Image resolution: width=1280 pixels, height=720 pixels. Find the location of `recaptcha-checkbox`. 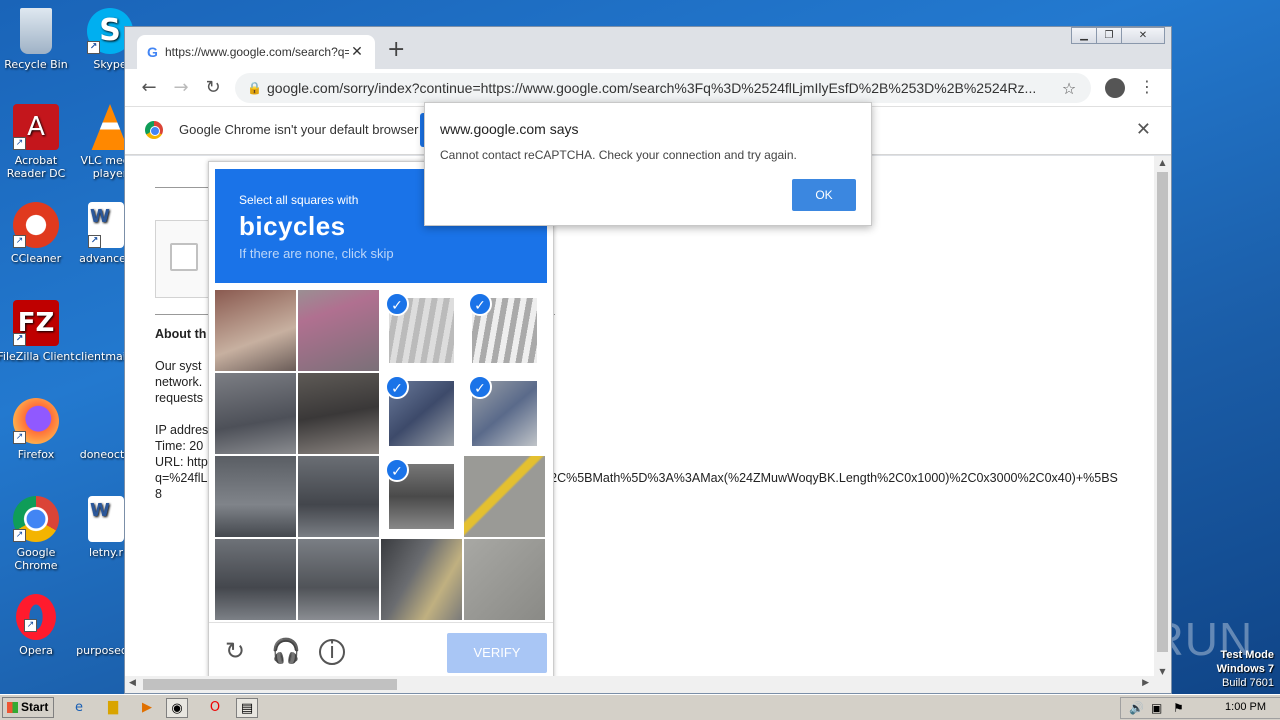

recaptcha-checkbox is located at coordinates (184, 257).